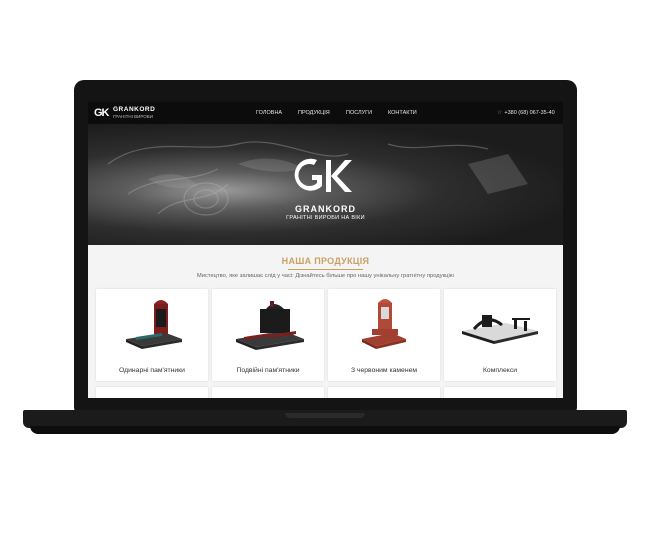 The height and width of the screenshot is (545, 650). What do you see at coordinates (133, 116) in the screenshot?
I see `nav-logo-tagline: ГРАНІТНІ ВИРОБИ` at bounding box center [133, 116].